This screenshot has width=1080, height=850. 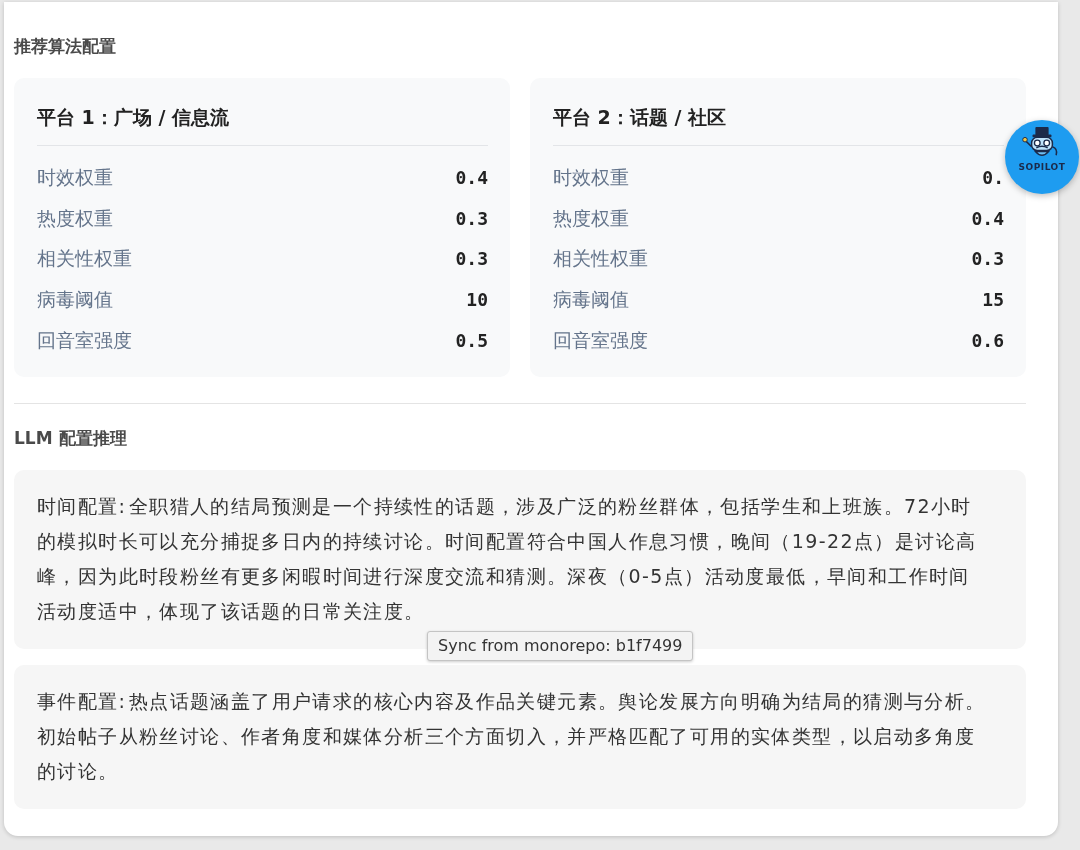 I want to click on section-title: LLM 配置推理, so click(x=71, y=438).